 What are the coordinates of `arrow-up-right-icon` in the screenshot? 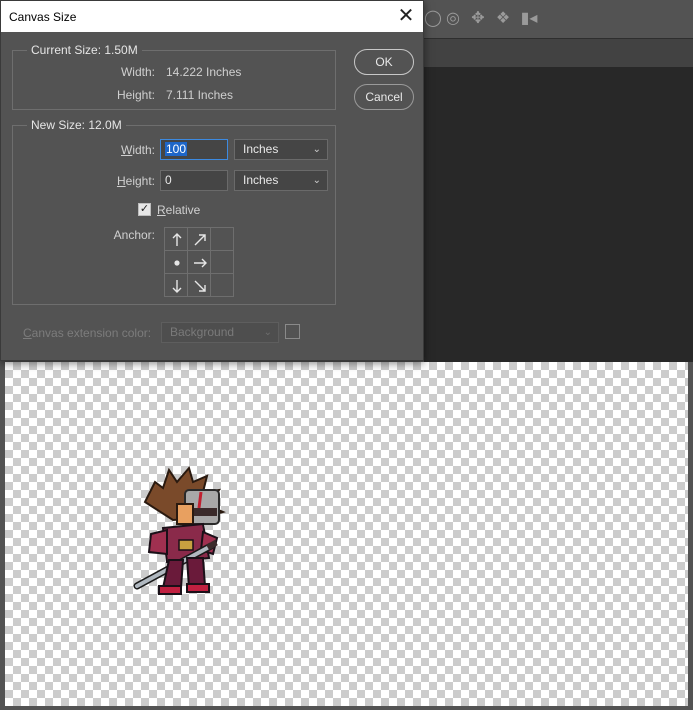 It's located at (200, 239).